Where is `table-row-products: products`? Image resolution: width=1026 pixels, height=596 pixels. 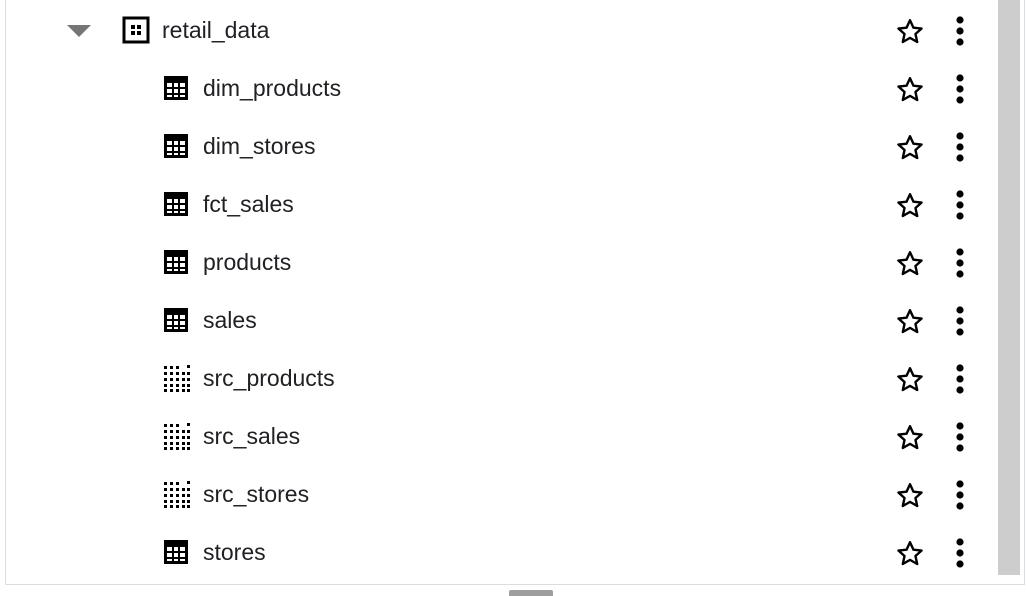 table-row-products: products is located at coordinates (501, 262).